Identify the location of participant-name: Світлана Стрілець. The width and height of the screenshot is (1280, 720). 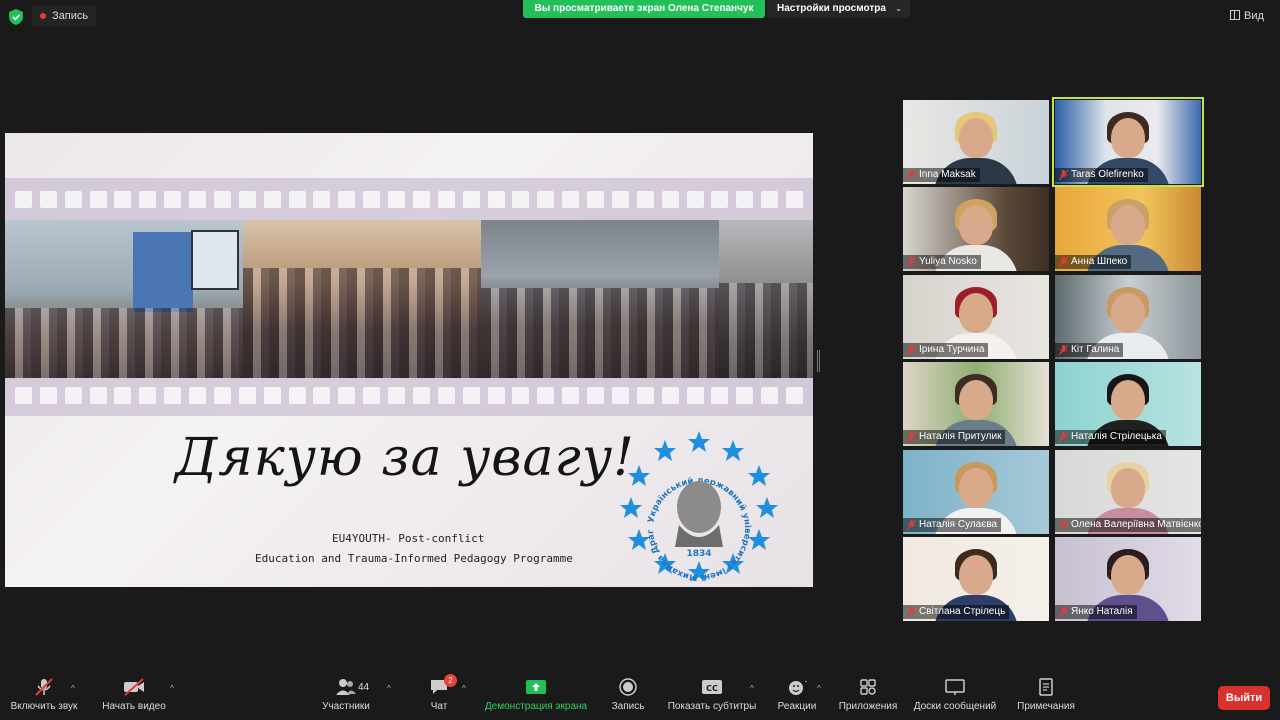
(962, 611).